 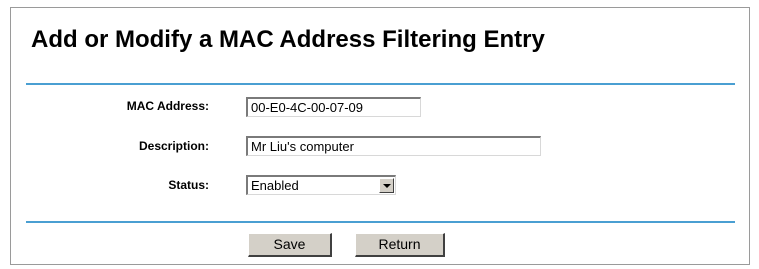 What do you see at coordinates (188, 185) in the screenshot?
I see `status-label: Status:` at bounding box center [188, 185].